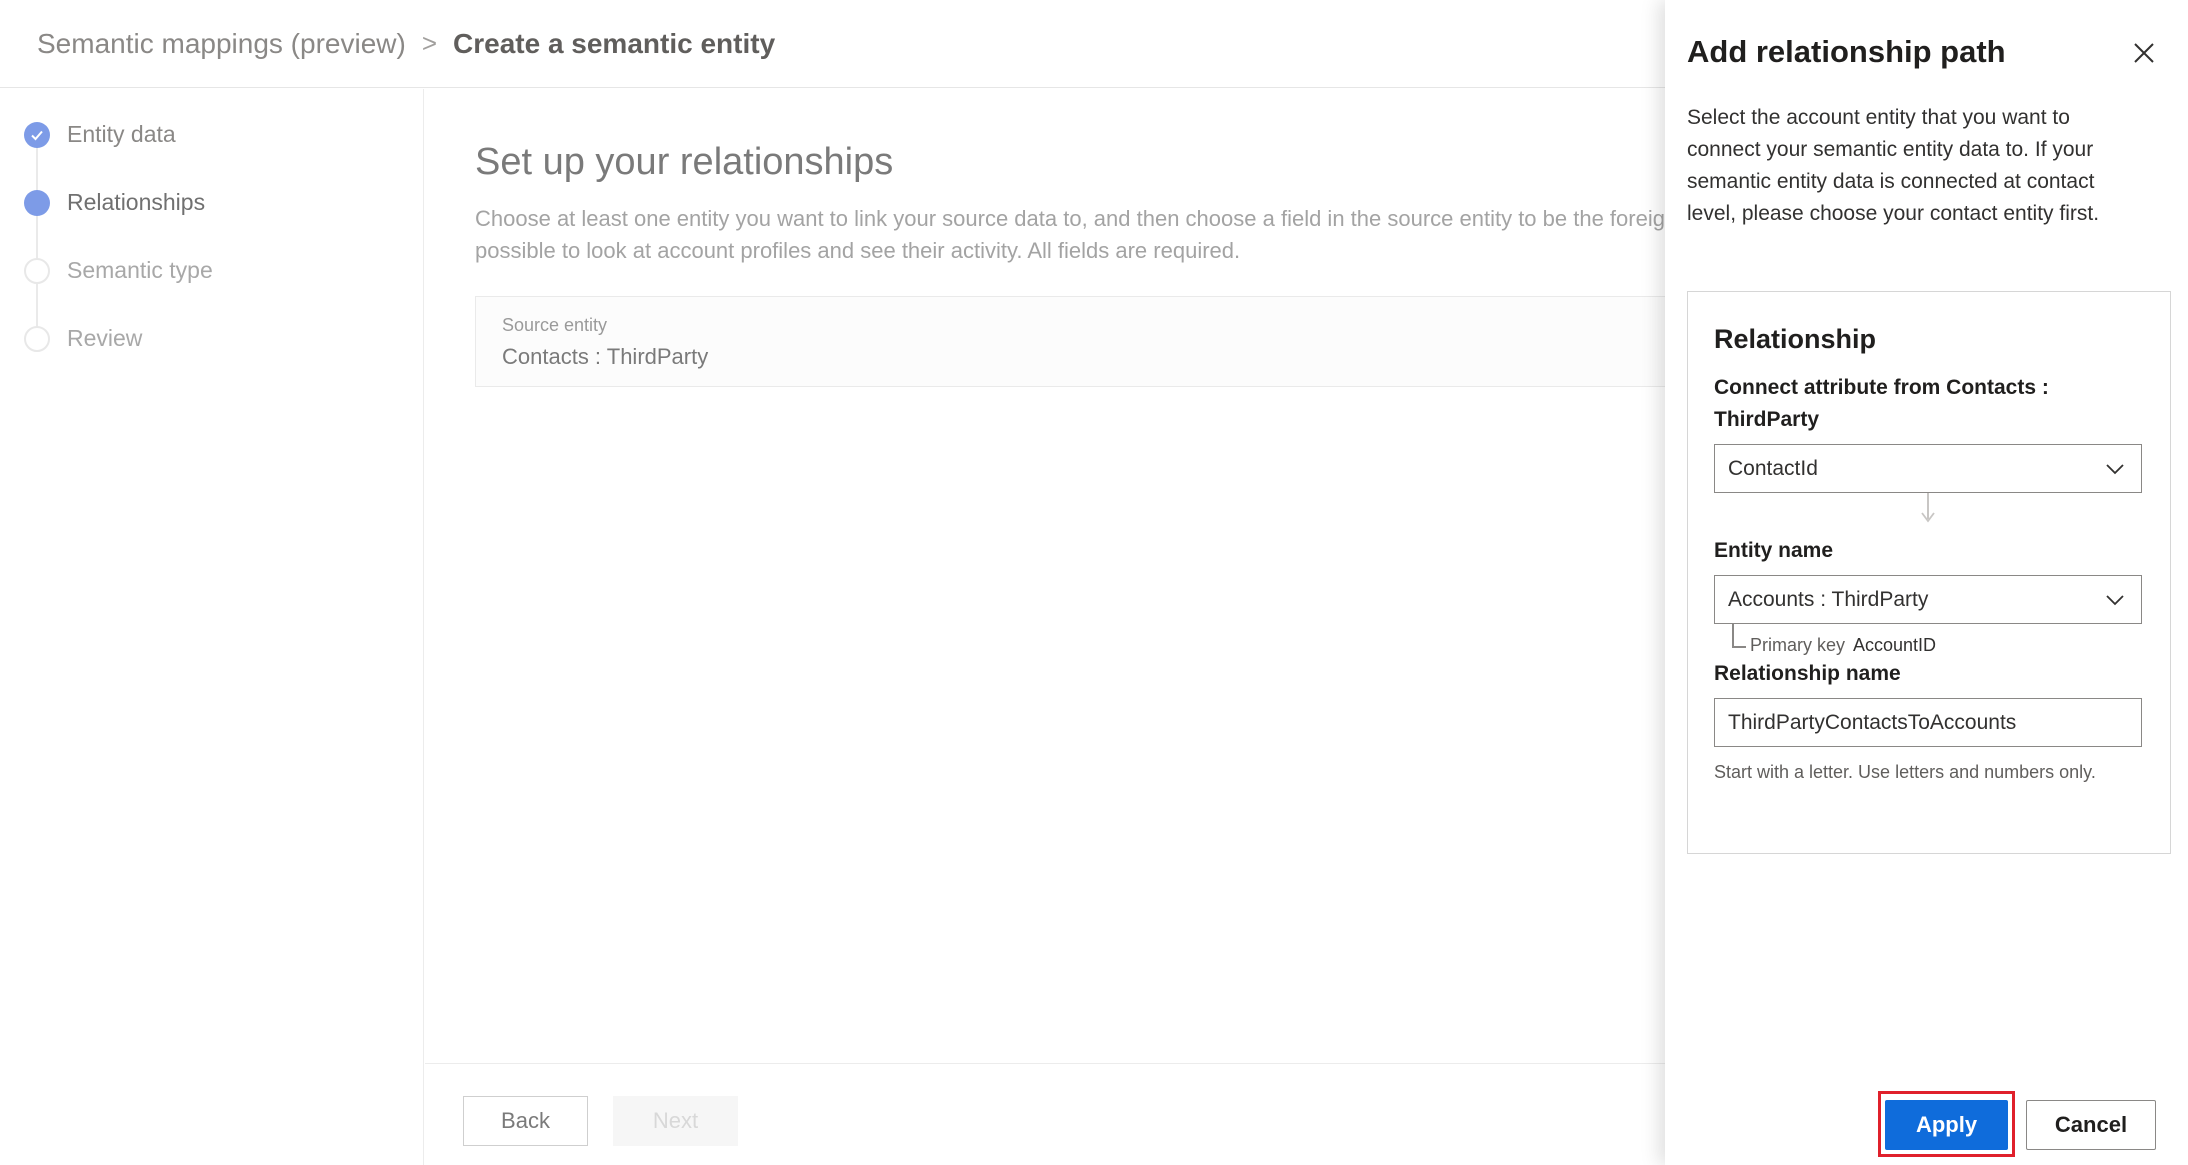  Describe the element at coordinates (136, 202) in the screenshot. I see `step-label: Relationships` at that location.